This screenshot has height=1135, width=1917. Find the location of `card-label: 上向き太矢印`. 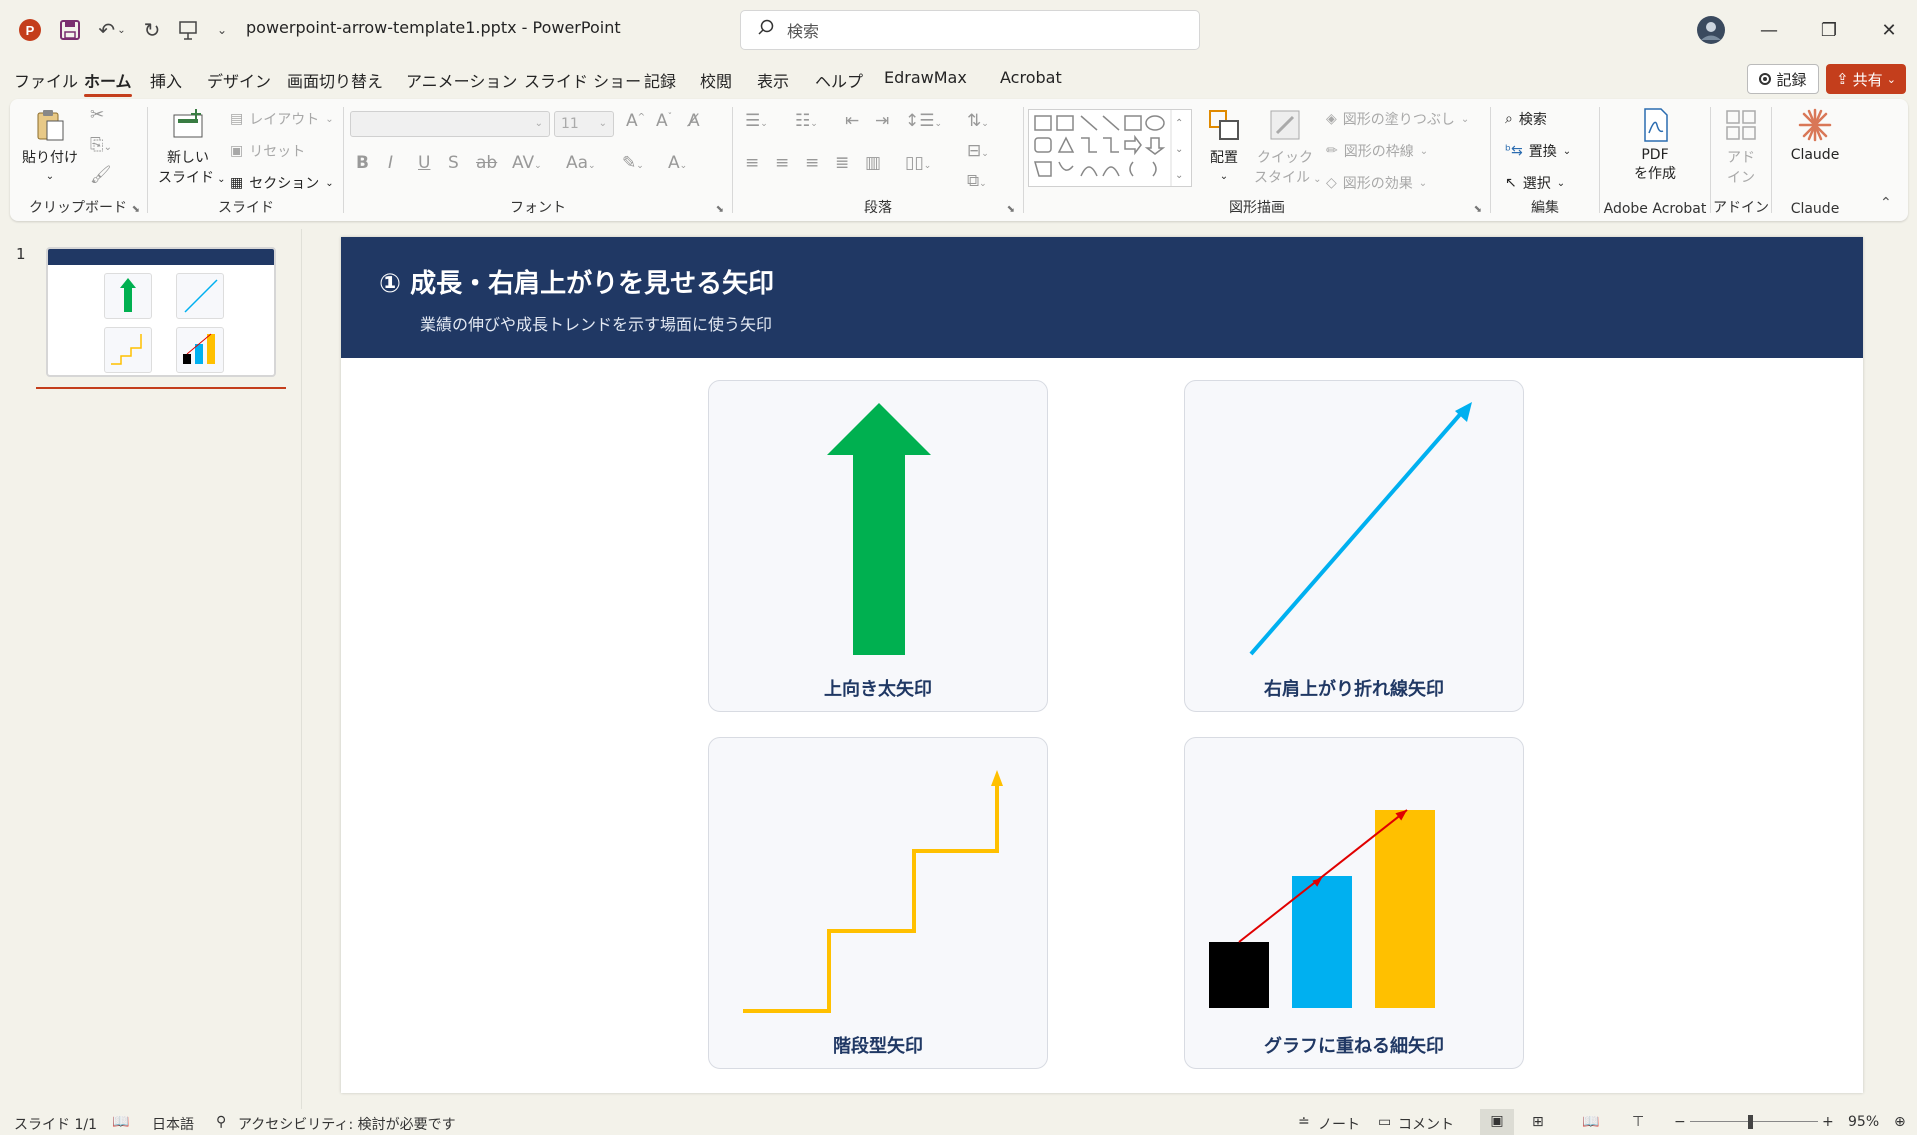

card-label: 上向き太矢印 is located at coordinates (878, 688).